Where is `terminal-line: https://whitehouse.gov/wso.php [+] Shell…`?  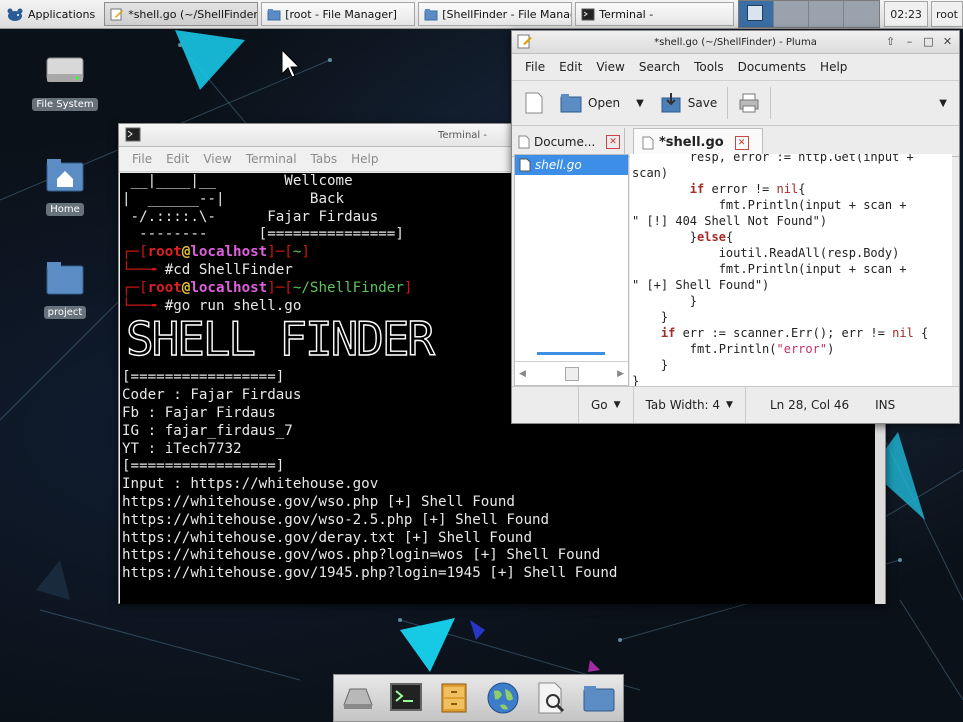
terminal-line: https://whitehouse.gov/wso.php [+] Shell… is located at coordinates (318, 501).